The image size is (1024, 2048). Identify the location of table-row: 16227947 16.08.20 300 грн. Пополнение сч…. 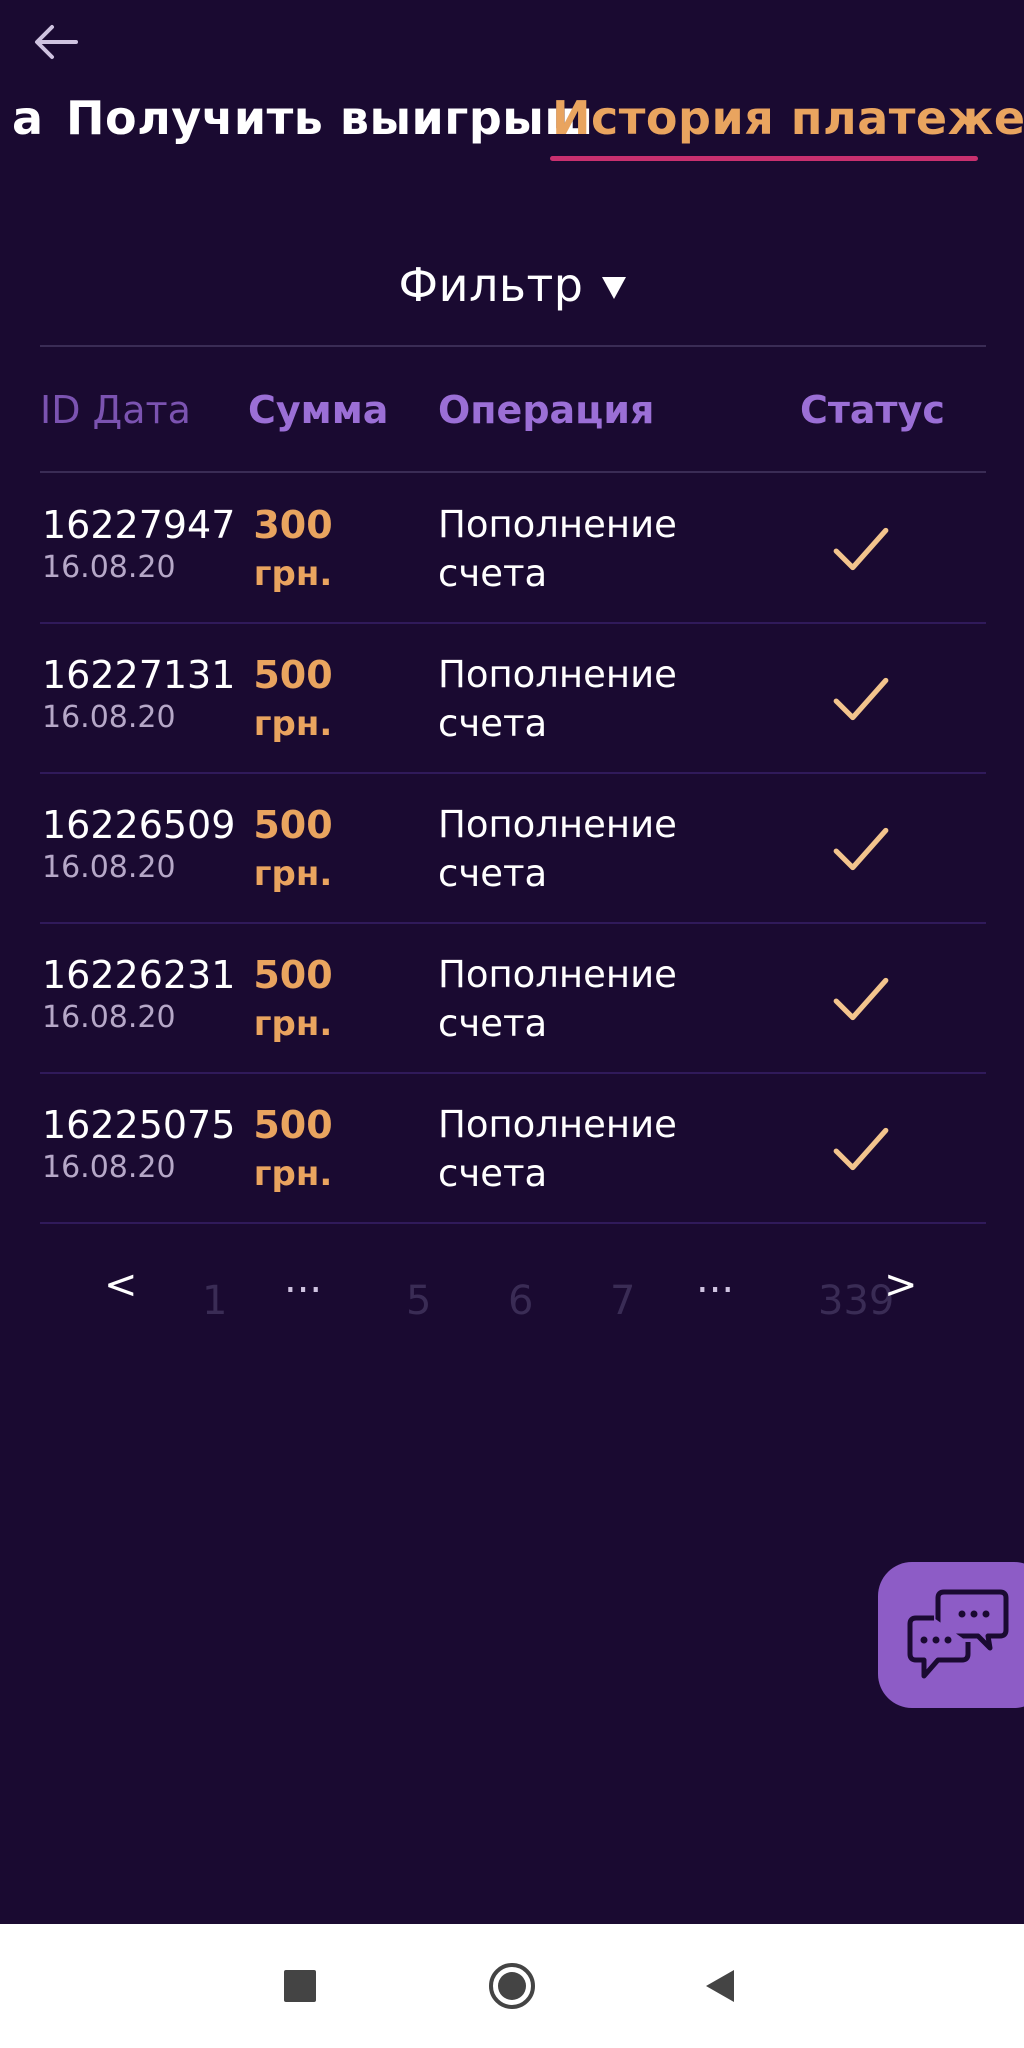
(512, 549).